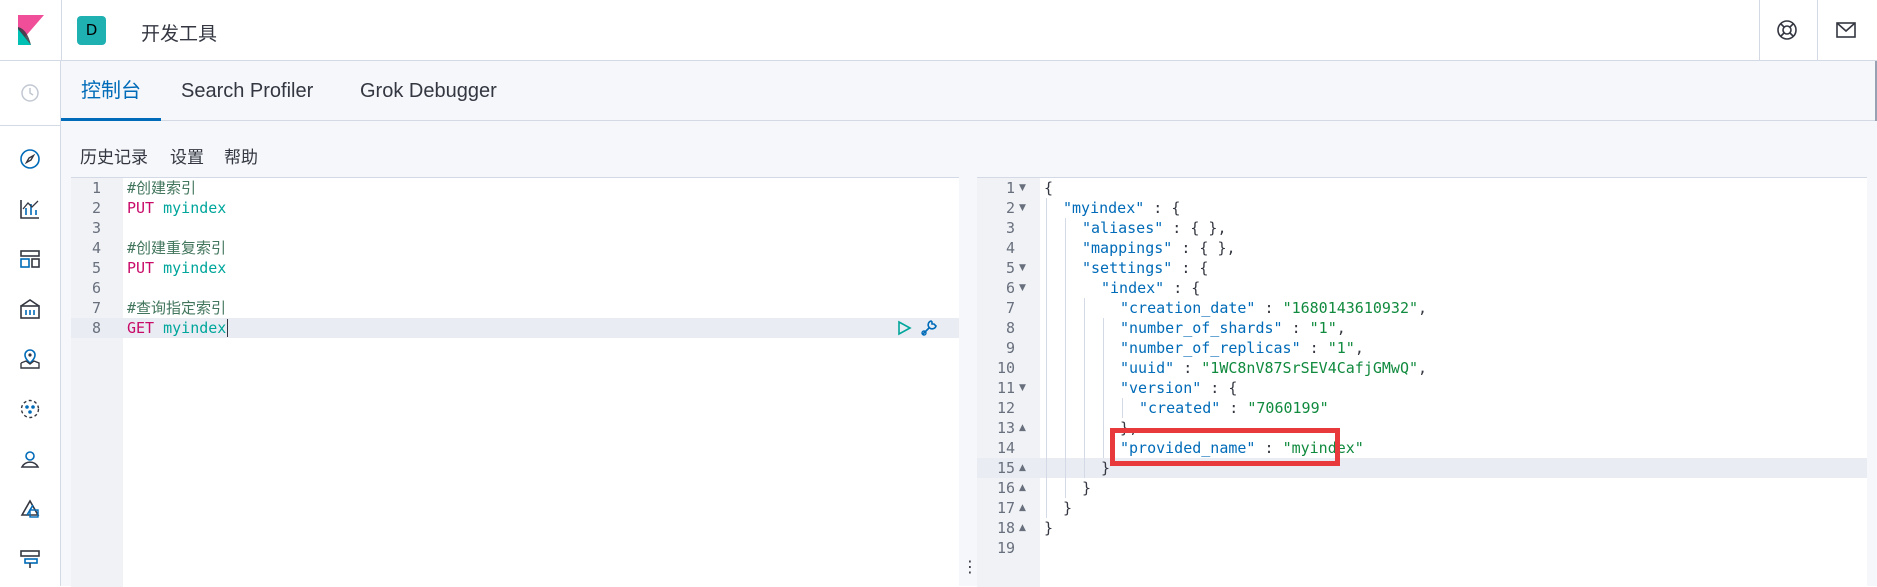 The image size is (1877, 587). What do you see at coordinates (30, 93) in the screenshot?
I see `recently-viewed-clock-icon` at bounding box center [30, 93].